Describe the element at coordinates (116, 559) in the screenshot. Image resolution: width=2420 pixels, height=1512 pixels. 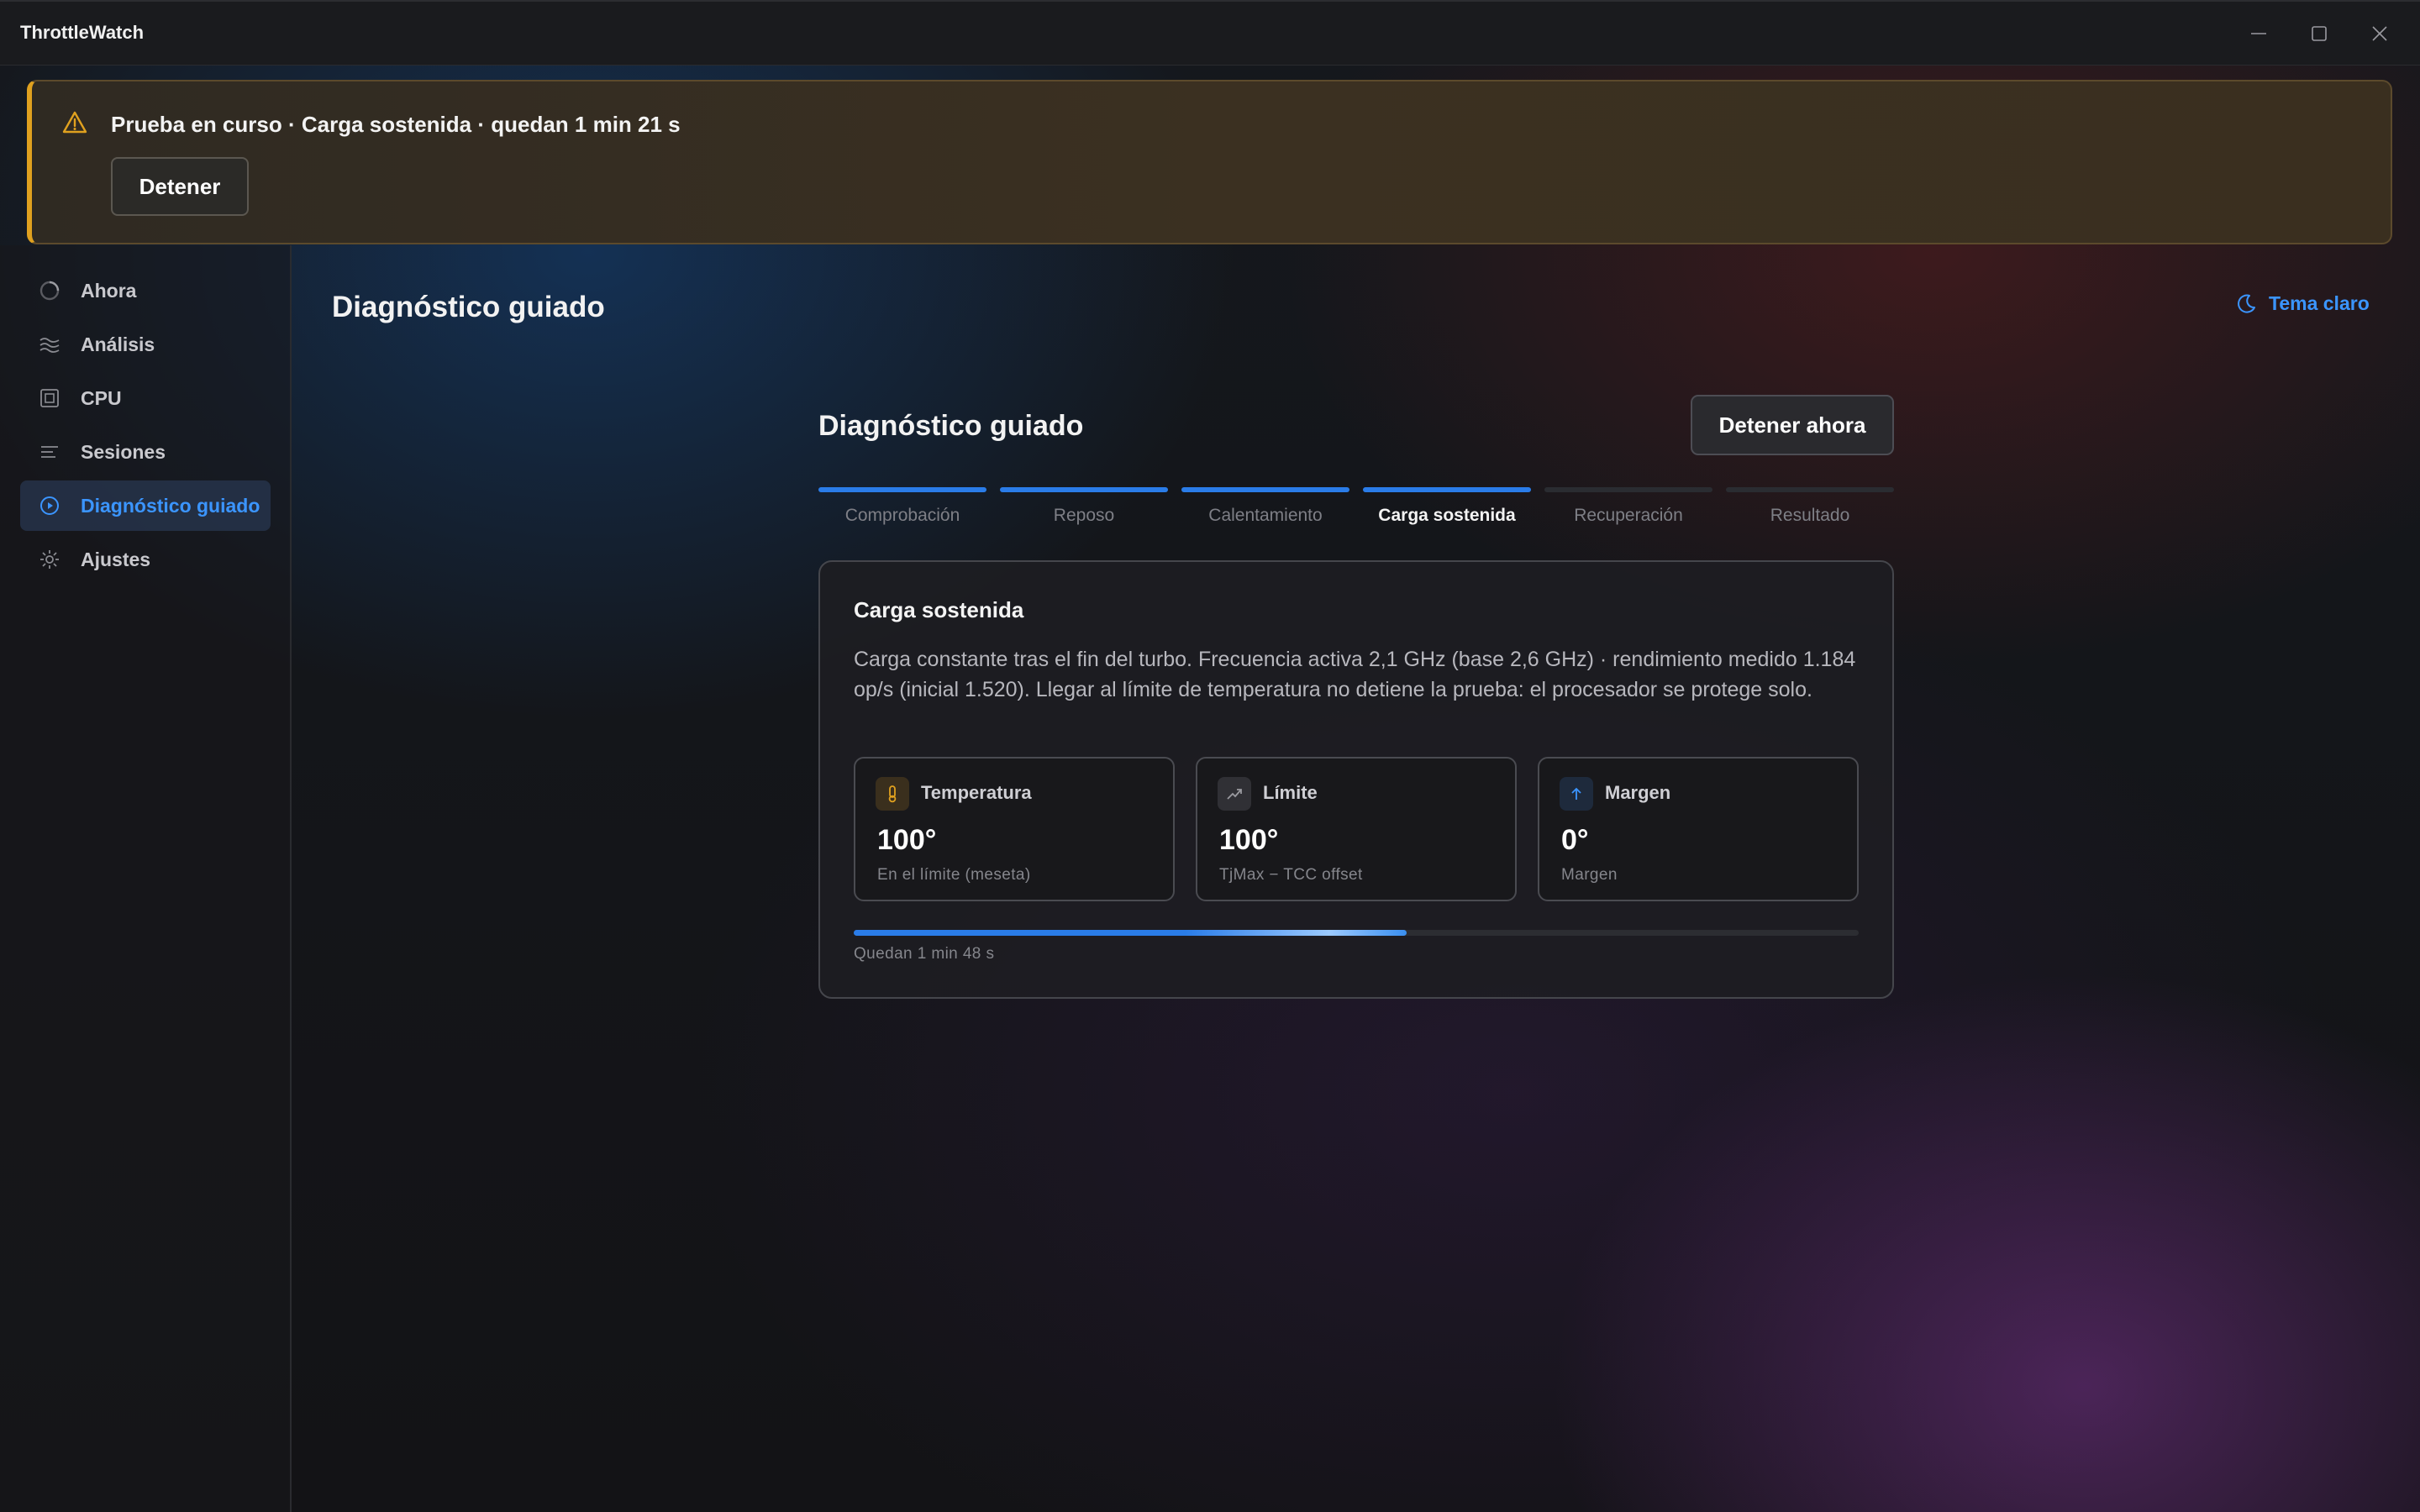
I see `sidebar-item-label: Ajustes` at that location.